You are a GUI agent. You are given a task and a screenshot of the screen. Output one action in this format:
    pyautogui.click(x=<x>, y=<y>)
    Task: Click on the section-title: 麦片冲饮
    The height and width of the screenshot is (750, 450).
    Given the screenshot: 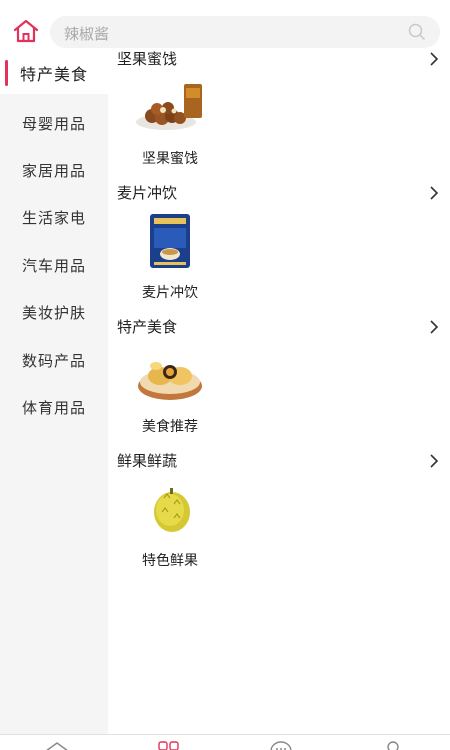 What is the action you would take?
    pyautogui.click(x=147, y=192)
    